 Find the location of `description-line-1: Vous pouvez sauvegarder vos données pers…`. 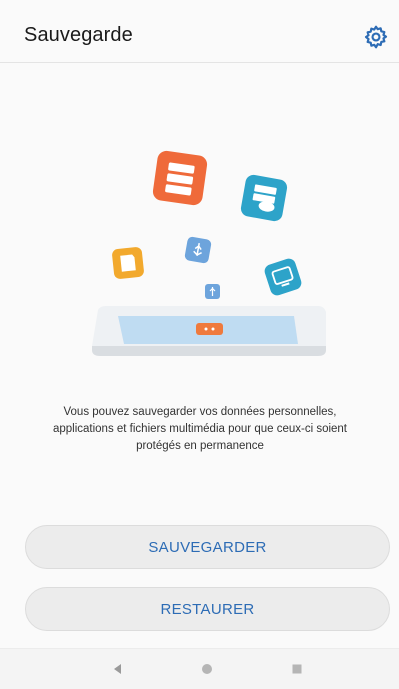

description-line-1: Vous pouvez sauvegarder vos données pers… is located at coordinates (200, 412).